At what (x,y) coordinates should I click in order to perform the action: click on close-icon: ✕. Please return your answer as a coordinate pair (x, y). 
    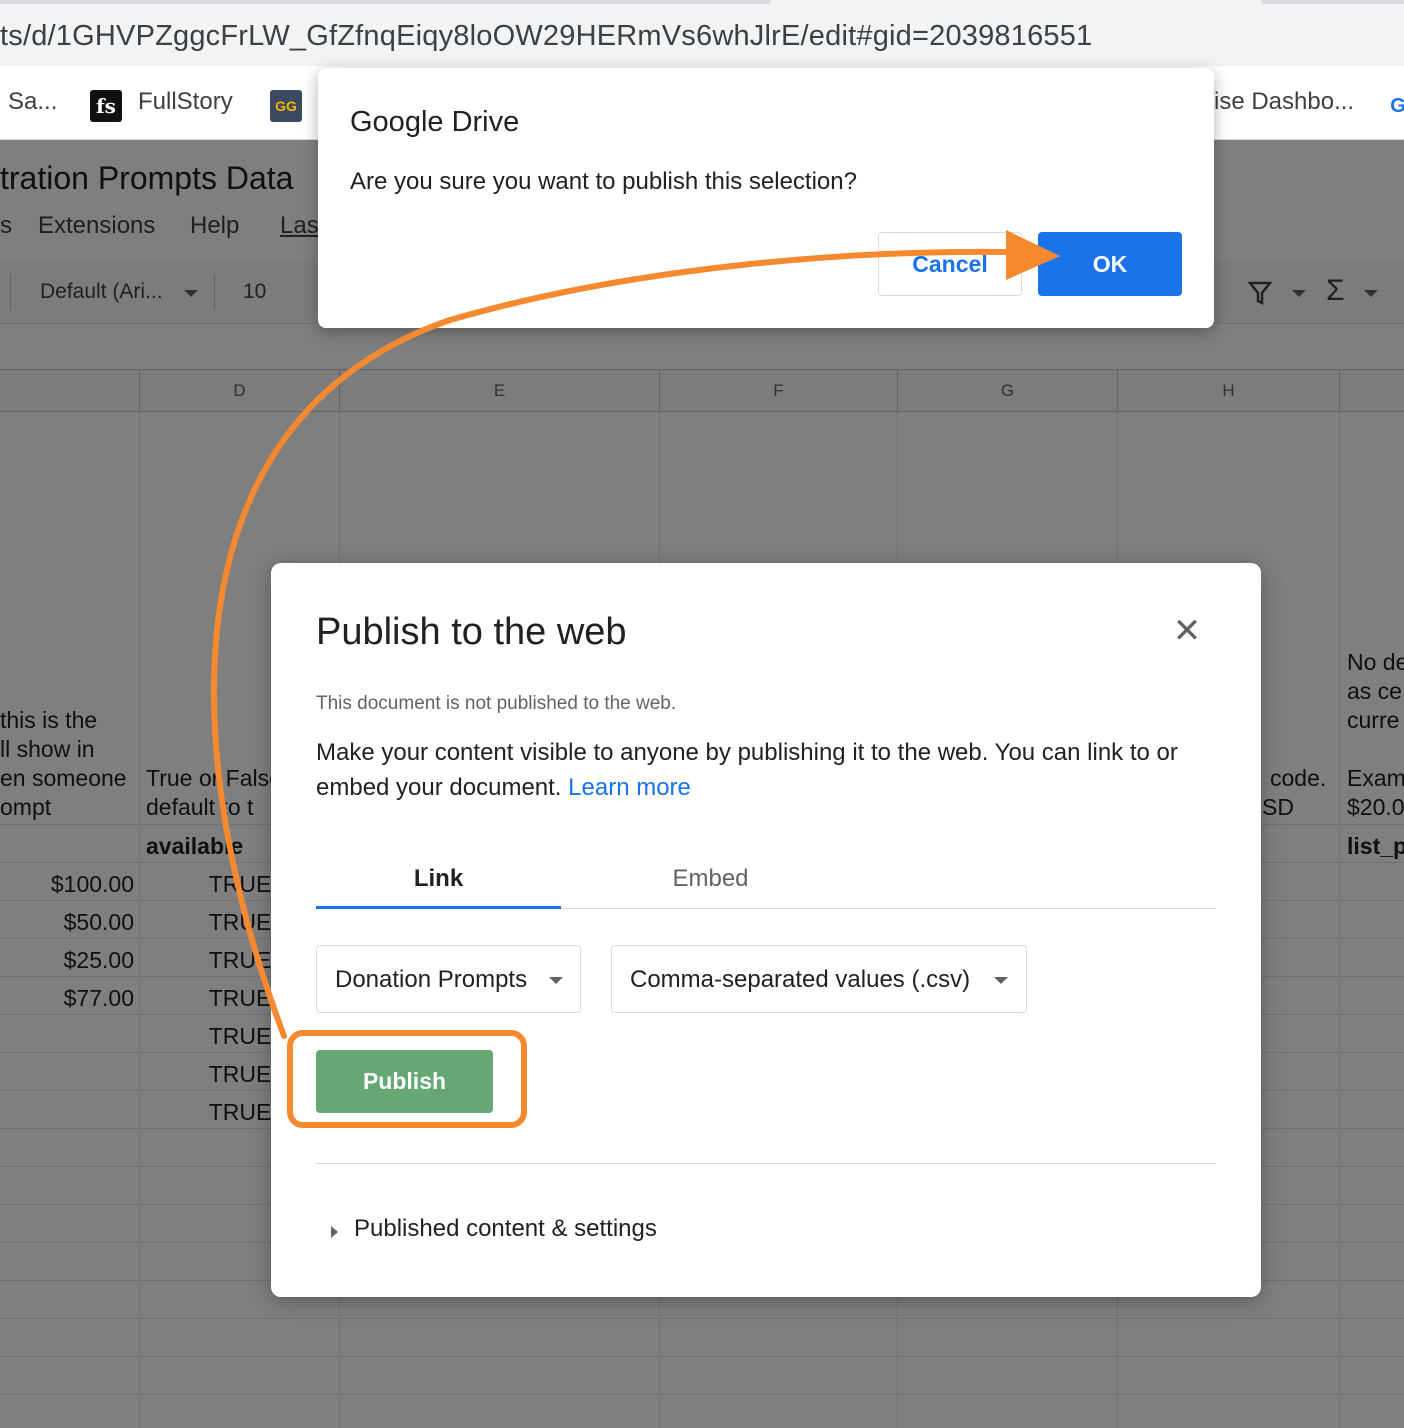
    Looking at the image, I should click on (1187, 631).